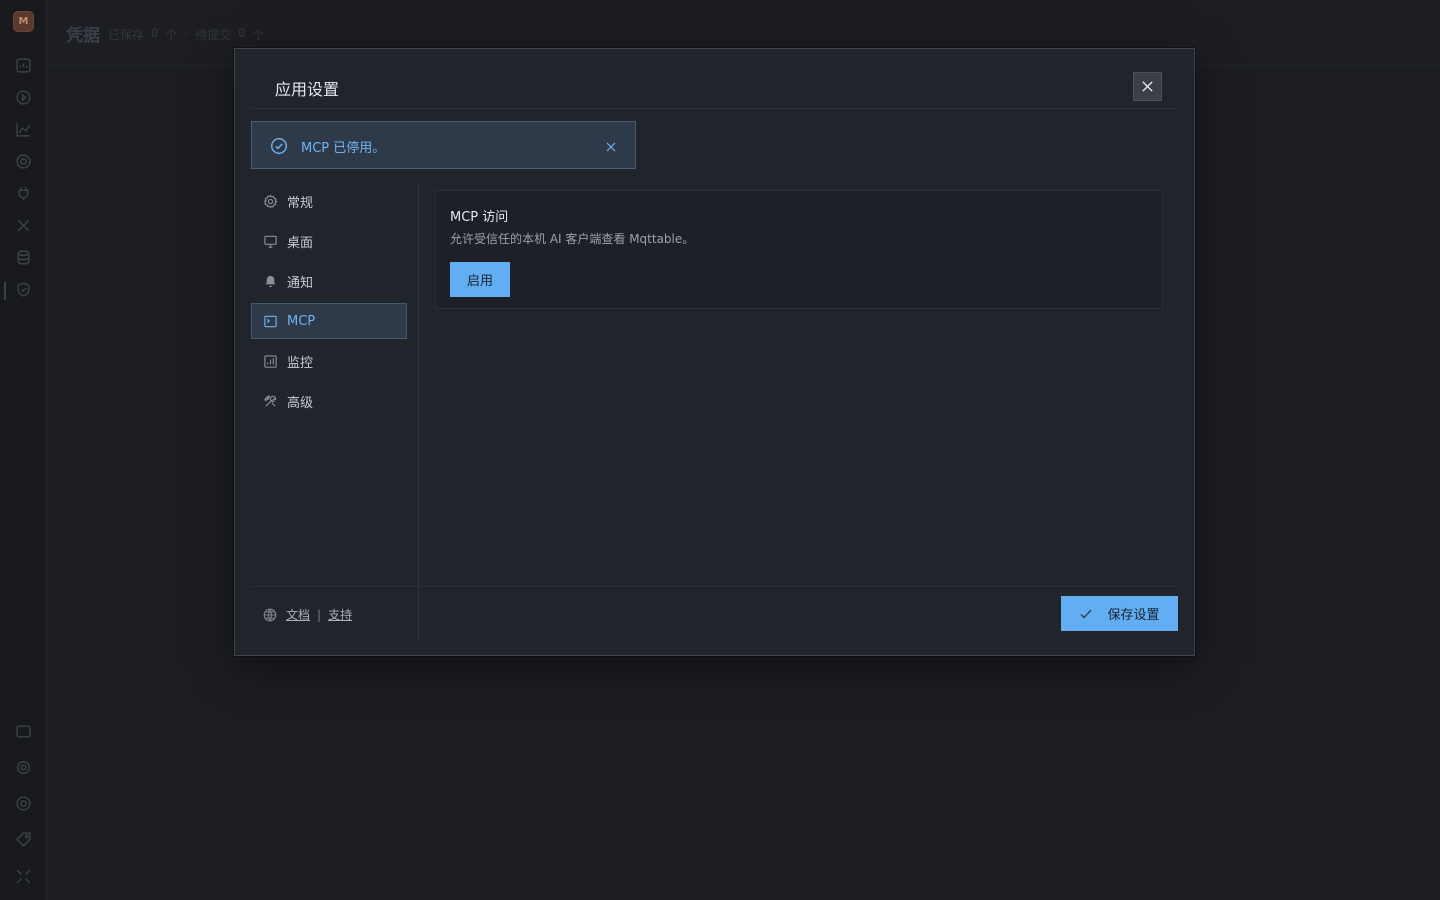 The image size is (1440, 900). What do you see at coordinates (572, 239) in the screenshot?
I see `mcp-section-description: 允许受信任的本机 AI 客户端查看 Mqttable。` at bounding box center [572, 239].